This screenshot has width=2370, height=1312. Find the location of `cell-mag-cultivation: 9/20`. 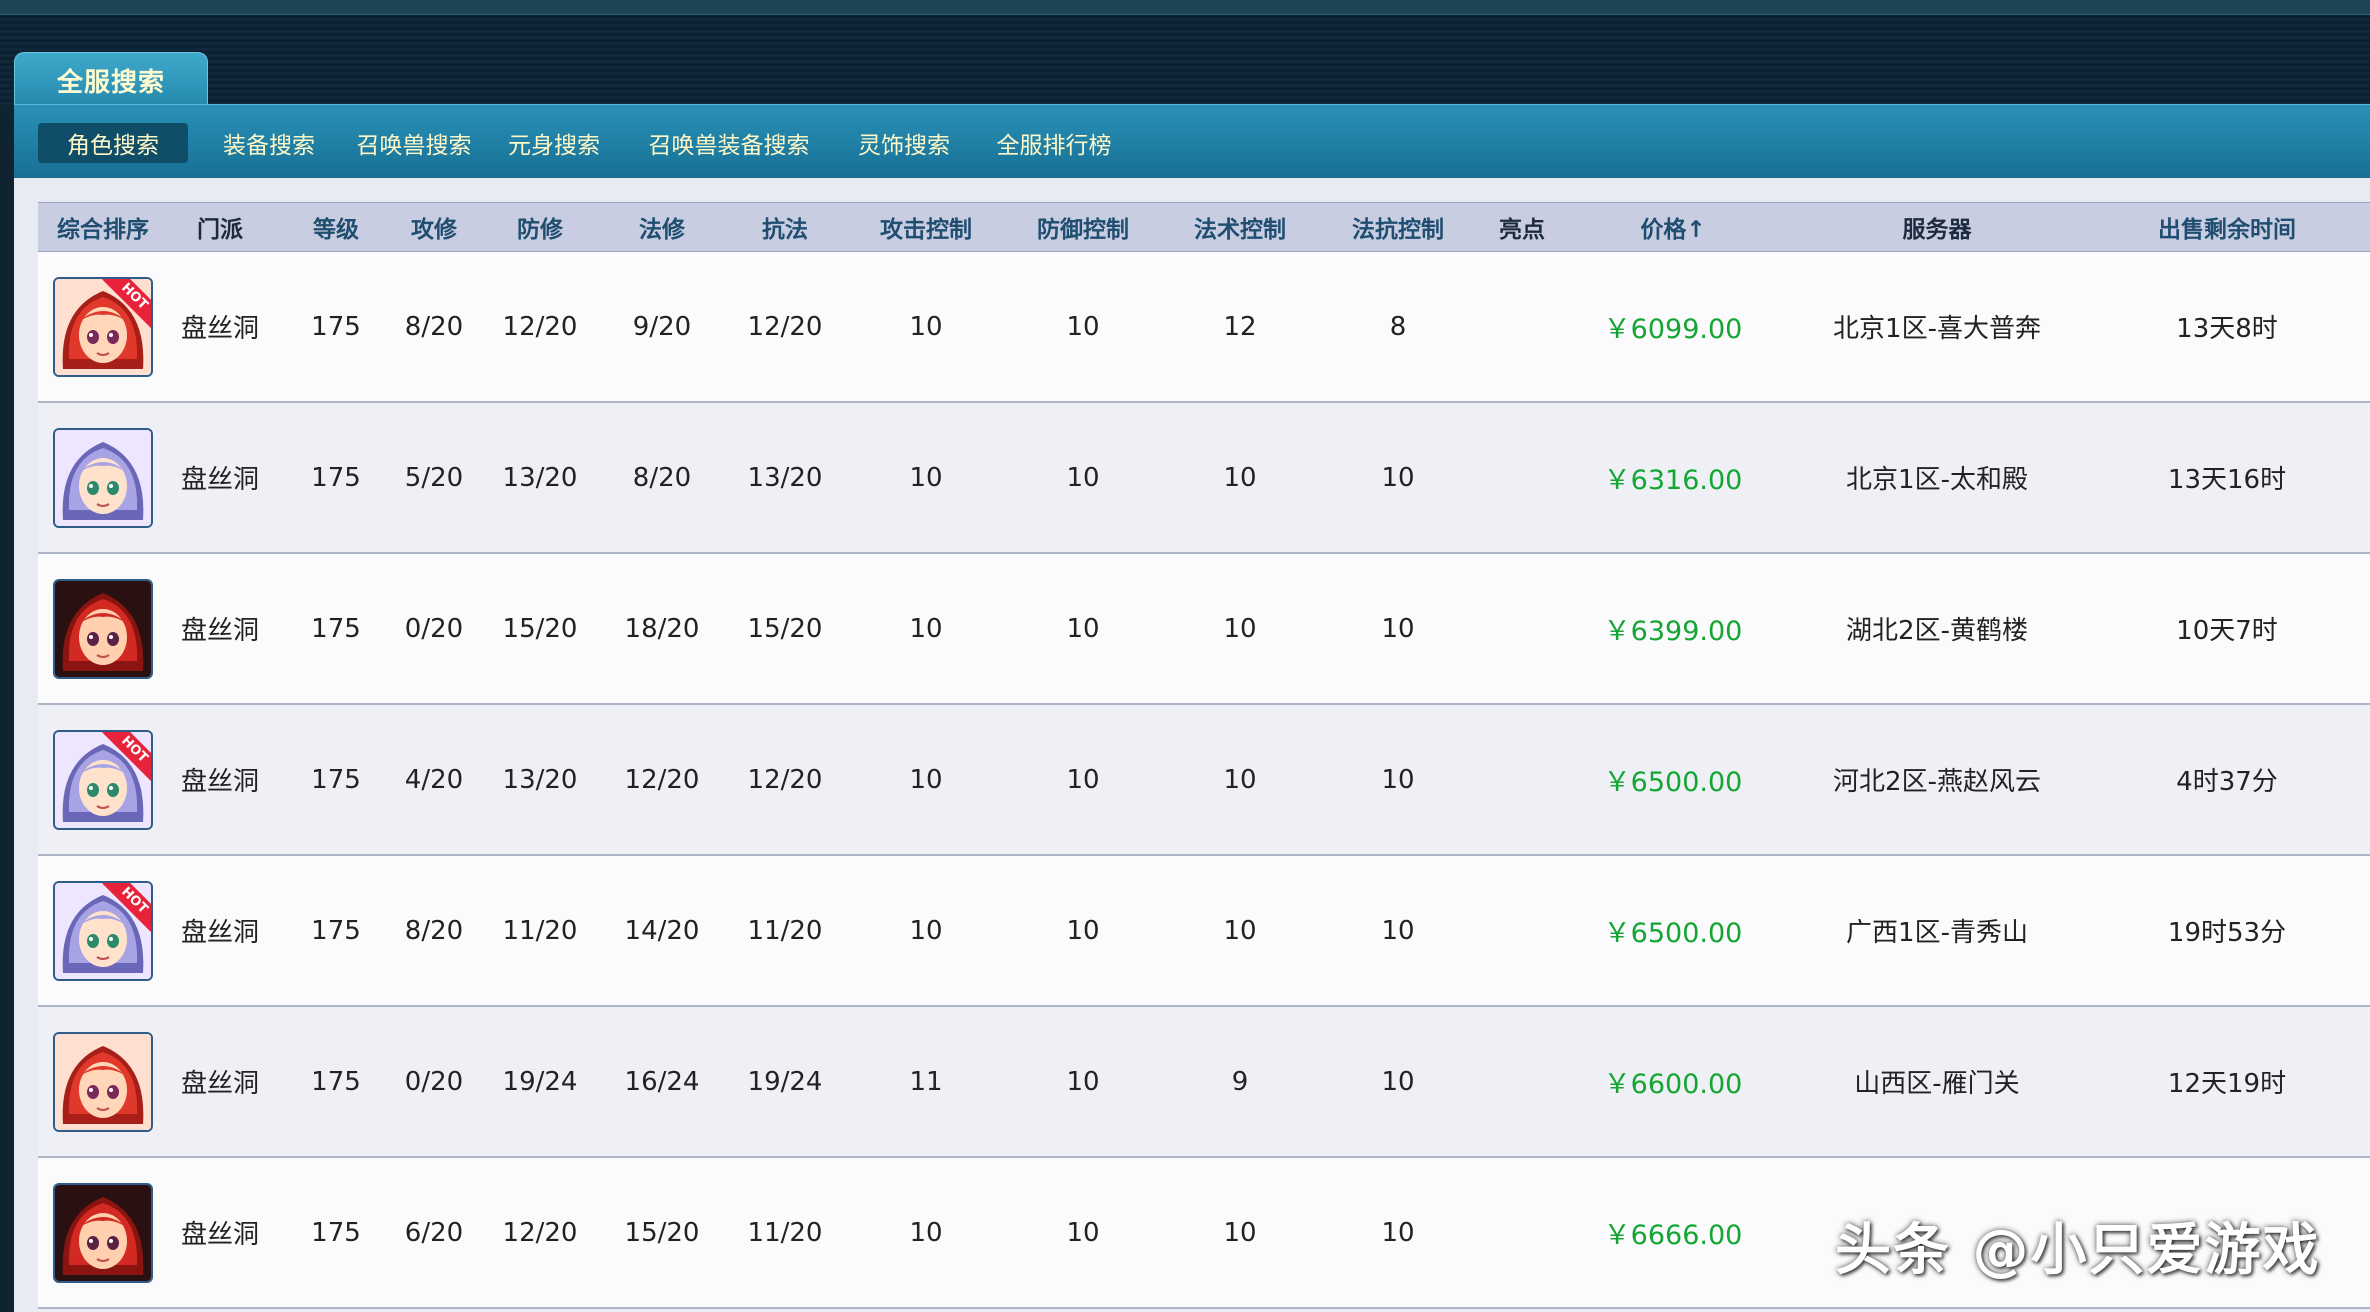

cell-mag-cultivation: 9/20 is located at coordinates (662, 327).